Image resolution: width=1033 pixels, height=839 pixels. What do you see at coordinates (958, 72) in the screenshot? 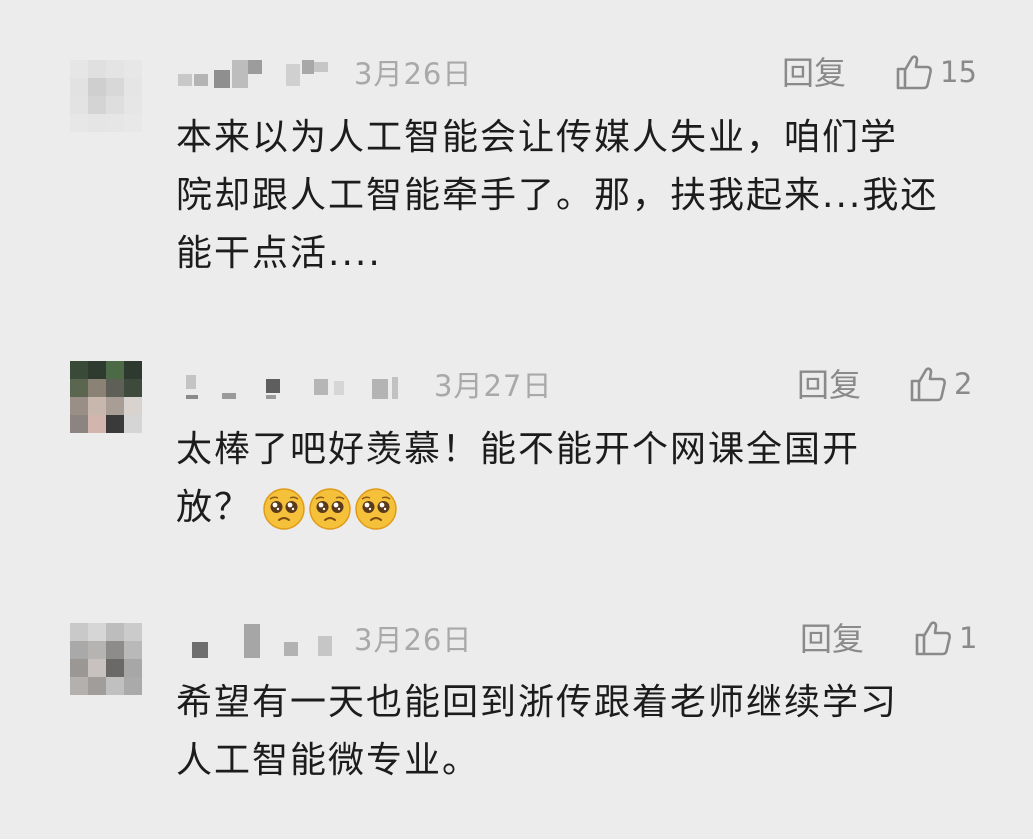
I see `like-count: 15` at bounding box center [958, 72].